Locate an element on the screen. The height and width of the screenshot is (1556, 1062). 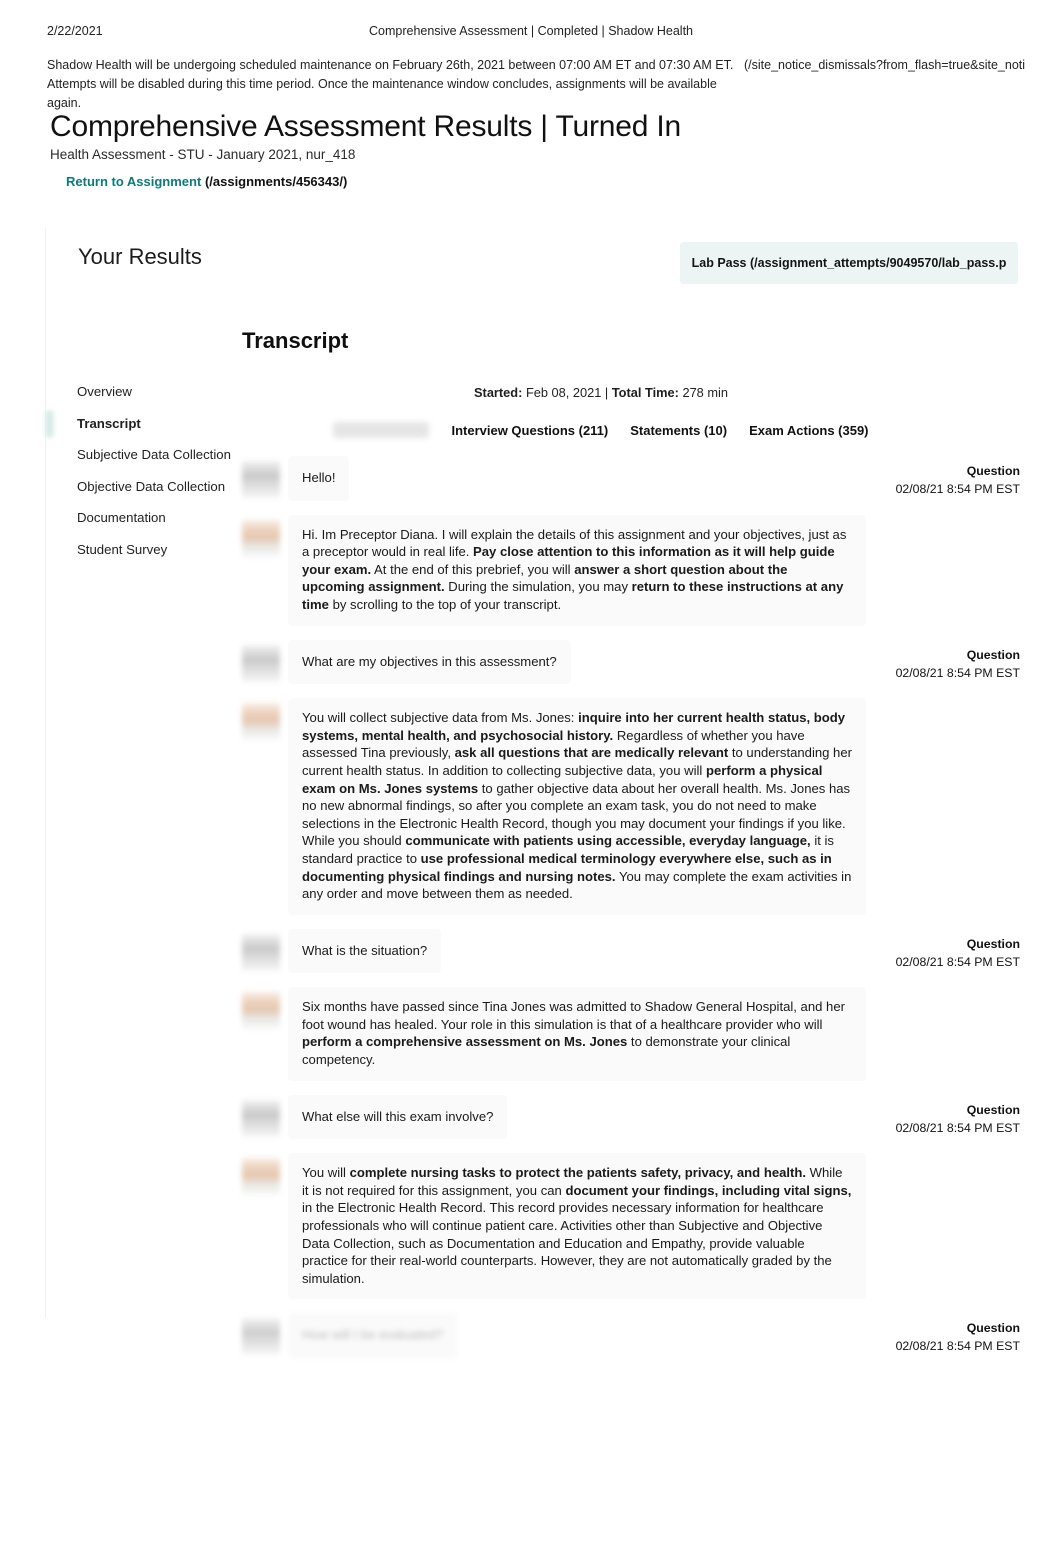
message-text: During the simulation, you may is located at coordinates (538, 587).